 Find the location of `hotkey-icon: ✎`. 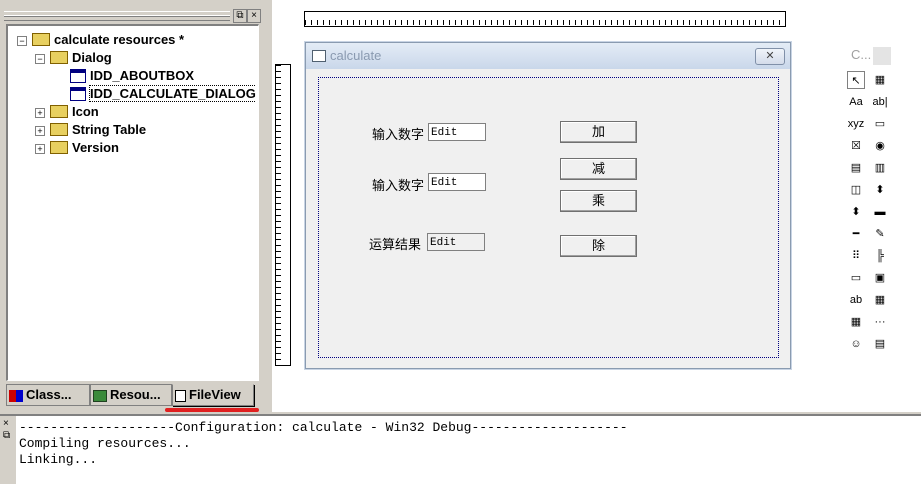

hotkey-icon: ✎ is located at coordinates (880, 234).